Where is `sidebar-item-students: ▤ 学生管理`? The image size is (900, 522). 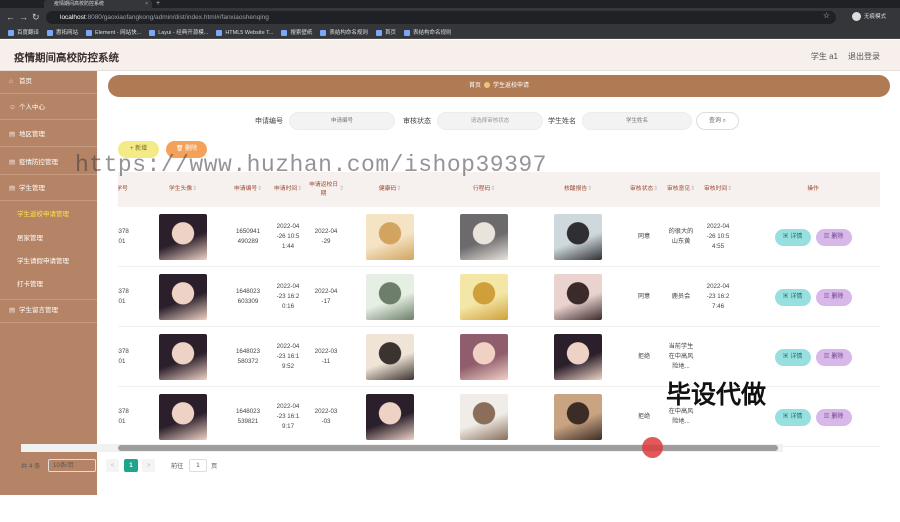 sidebar-item-students: ▤ 学生管理 is located at coordinates (48, 189).